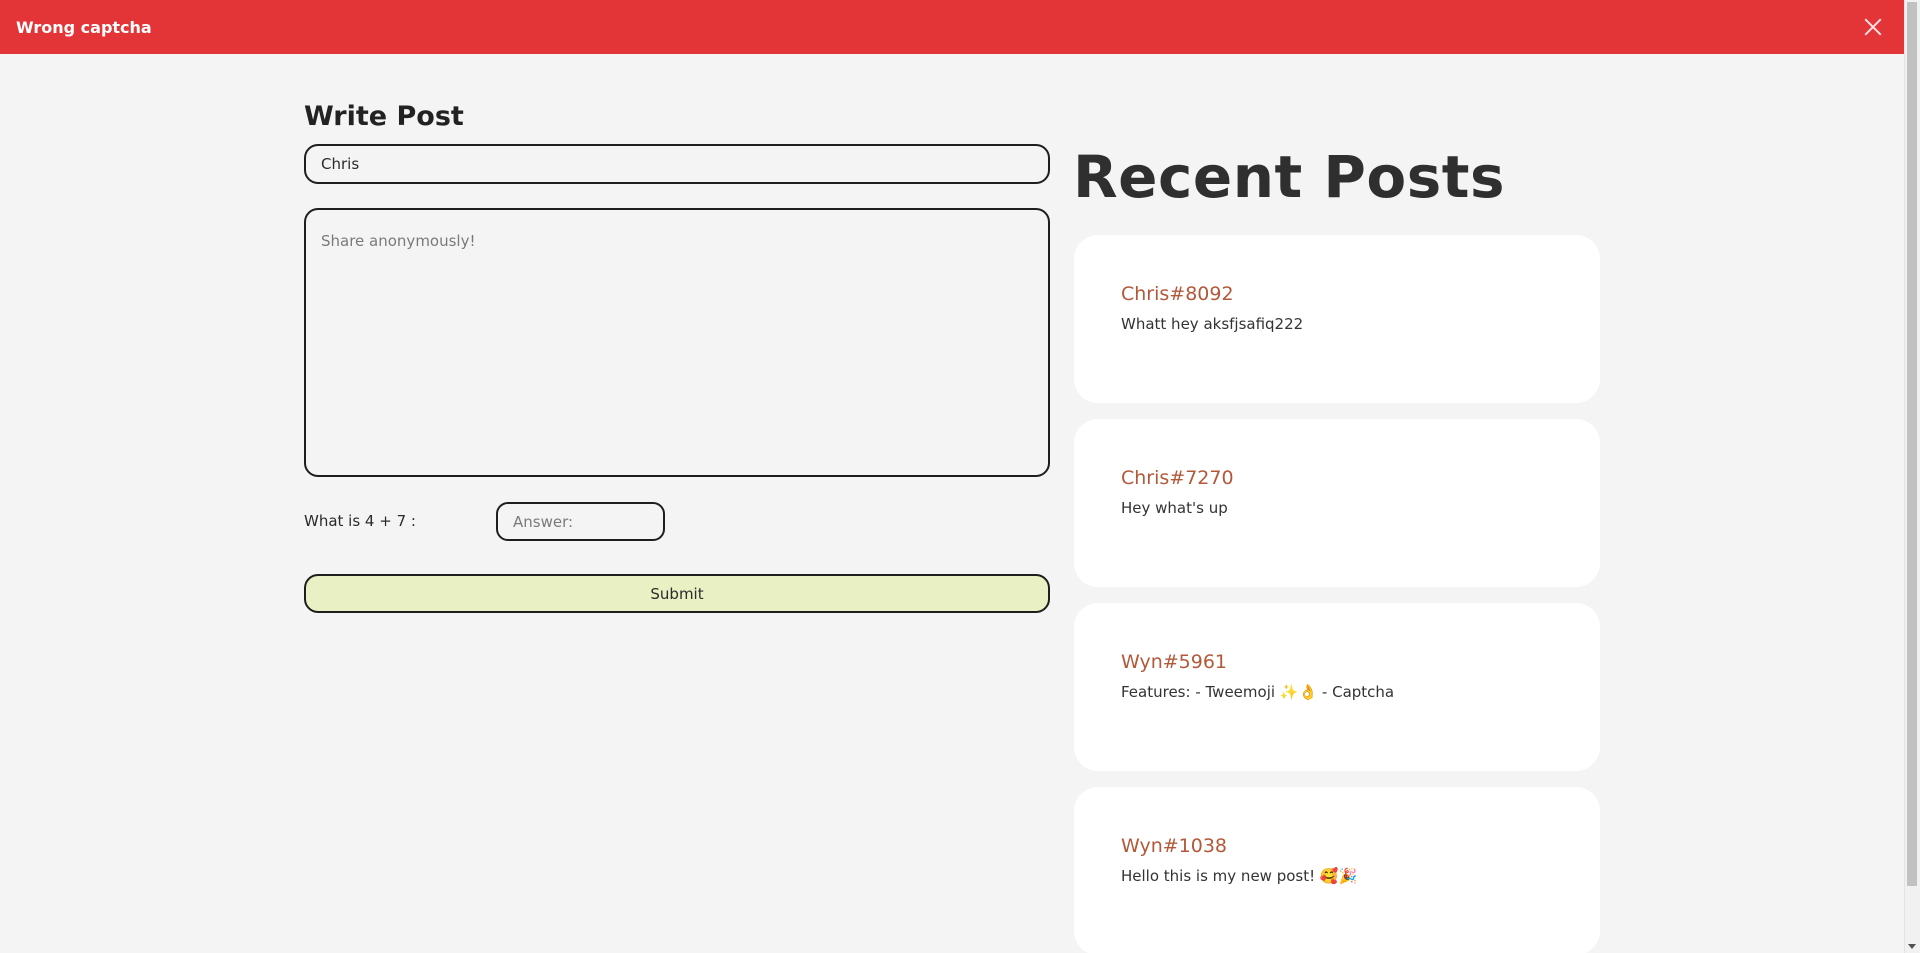 The height and width of the screenshot is (953, 1920). I want to click on post-body: Whatt hey aksfjsafiq222, so click(1212, 324).